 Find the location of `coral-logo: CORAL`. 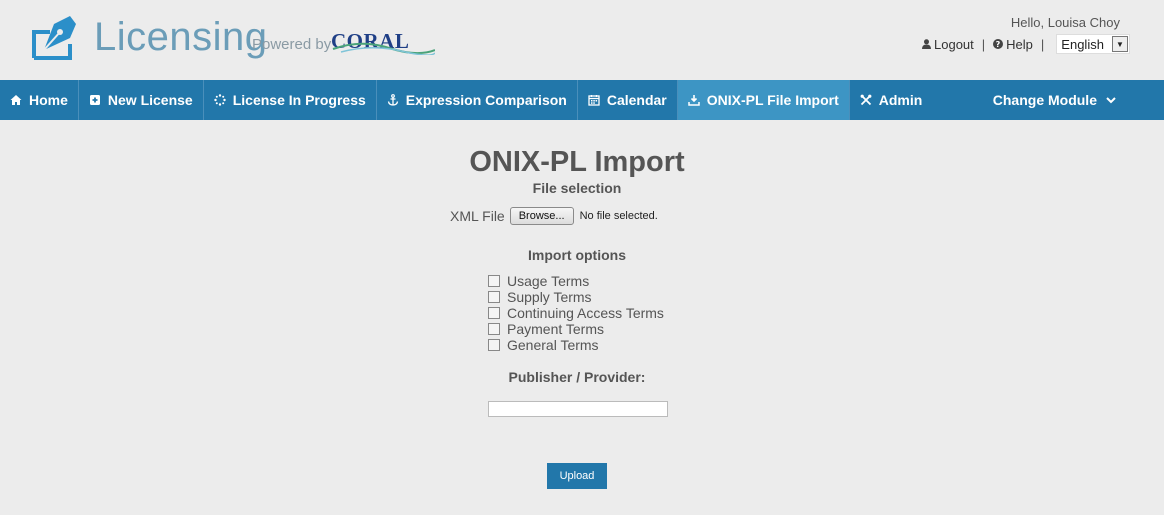

coral-logo: CORAL is located at coordinates (383, 42).